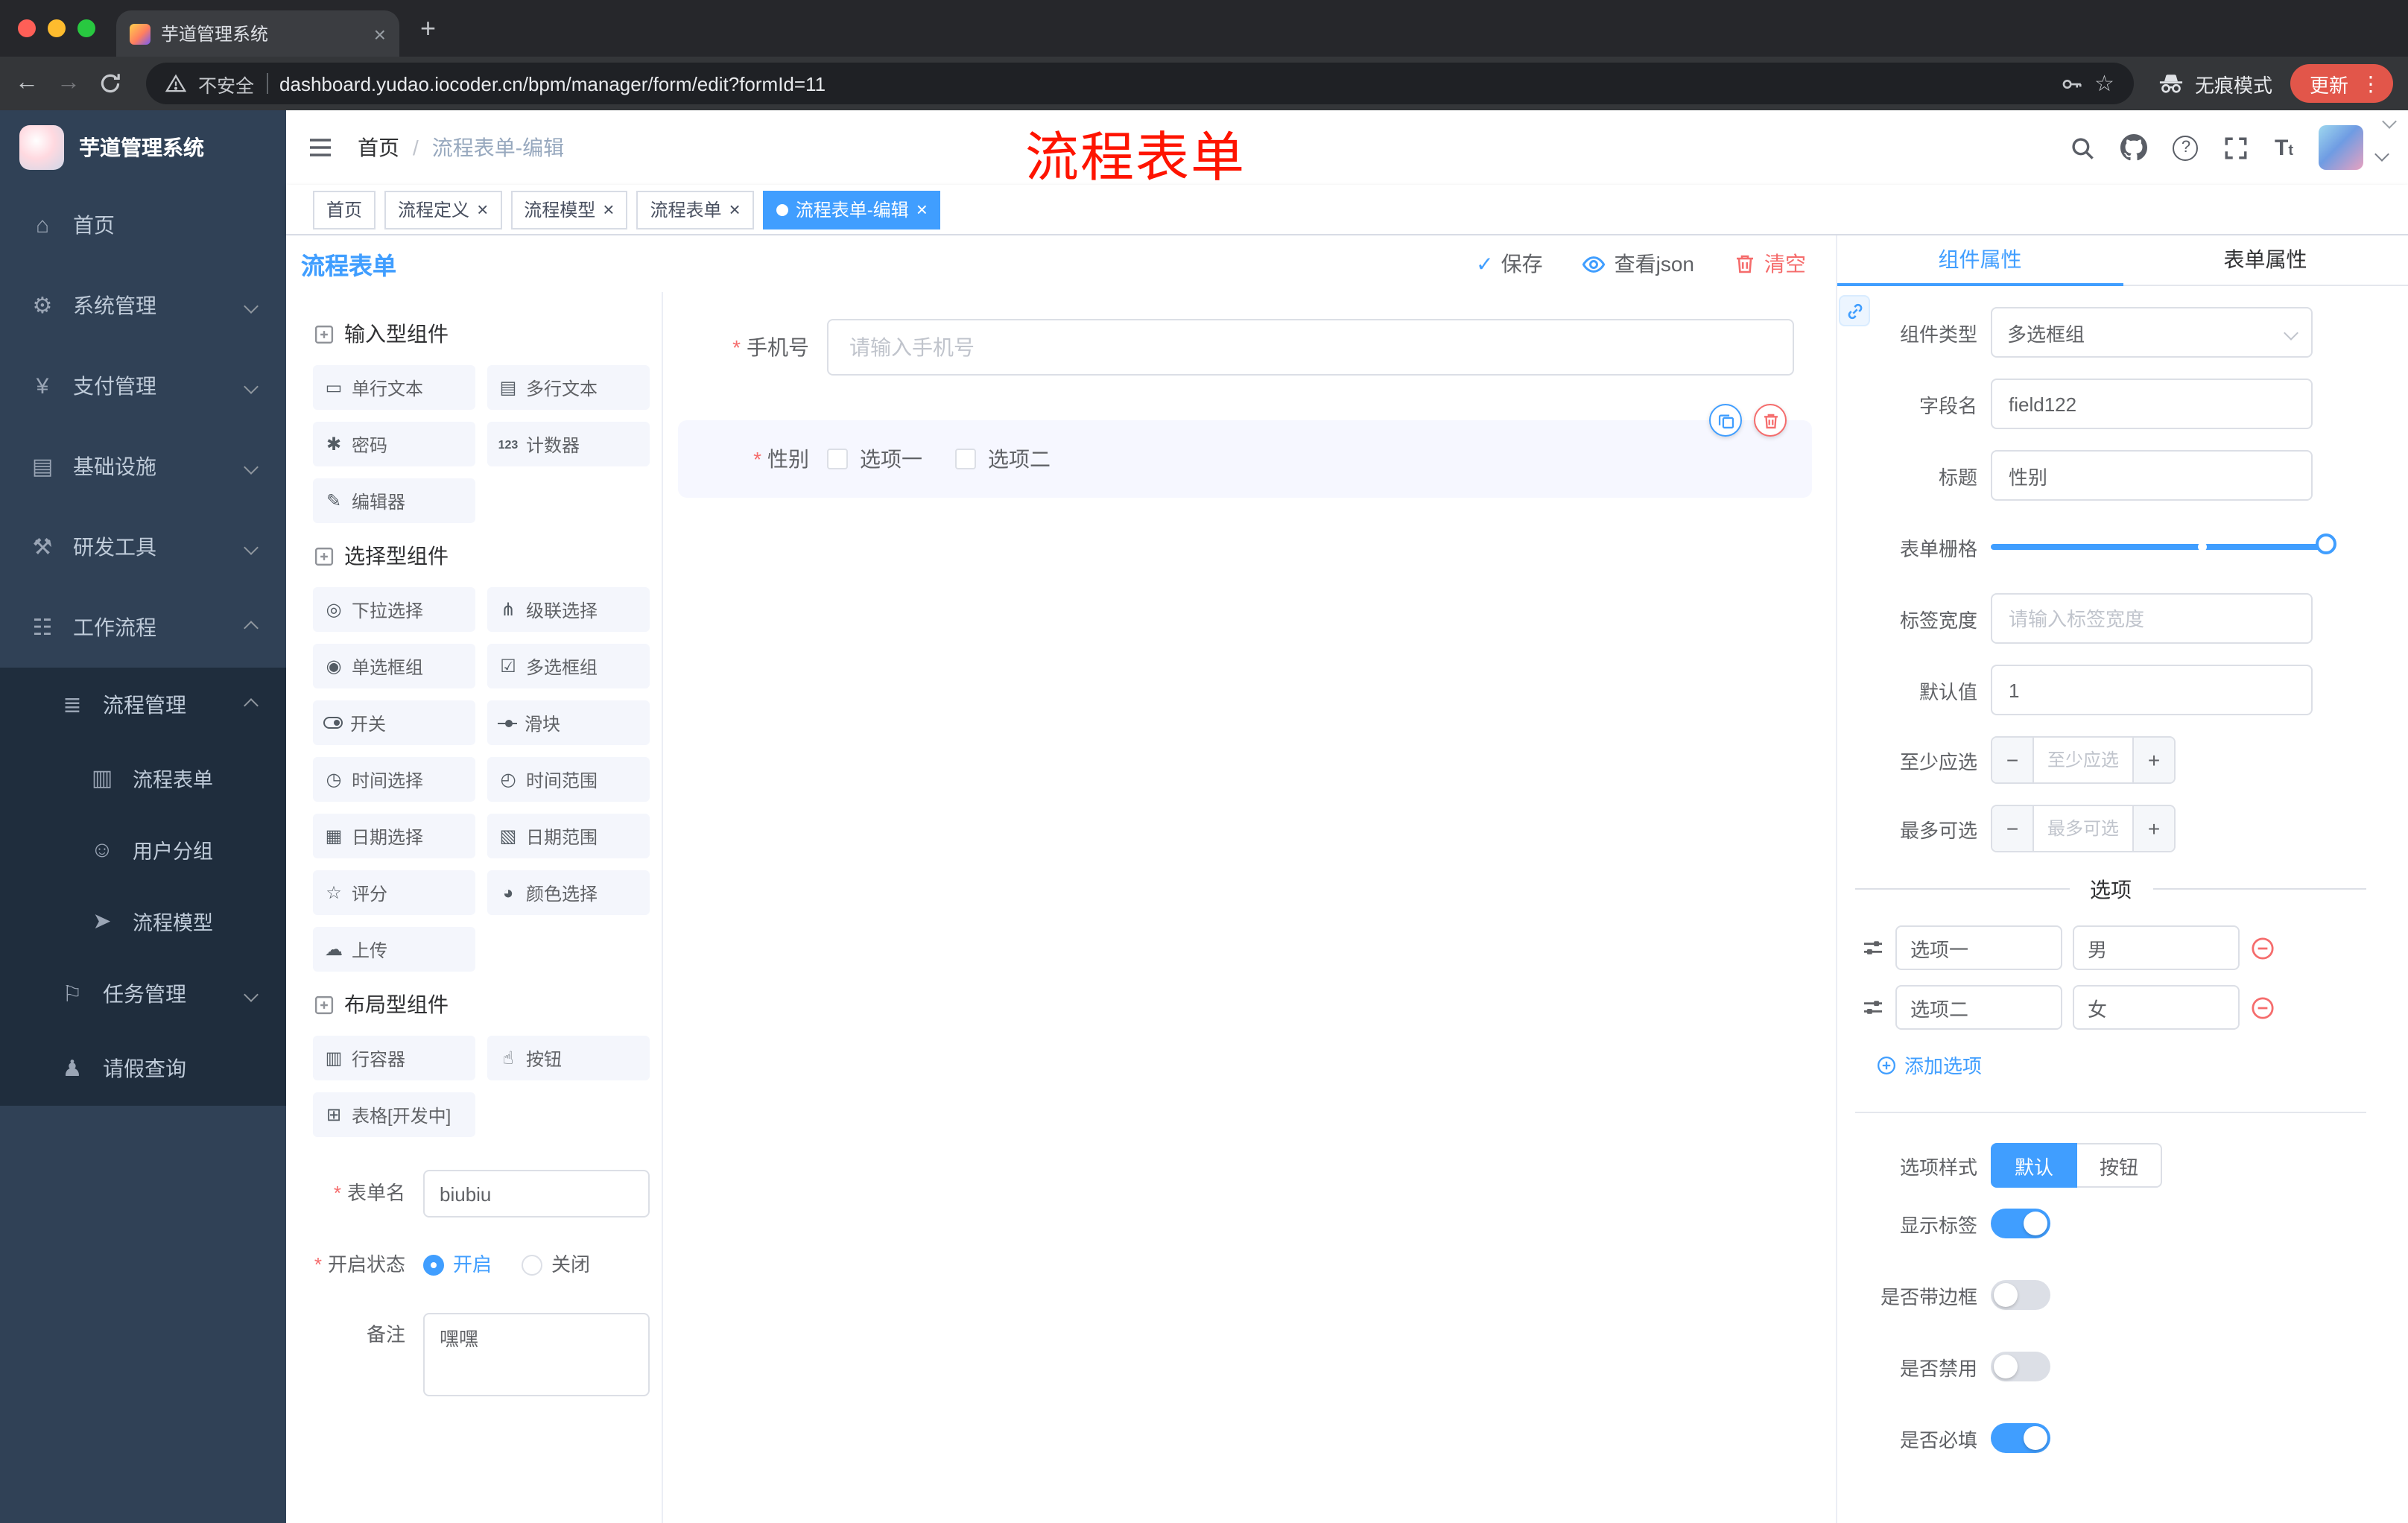 The width and height of the screenshot is (2408, 1523). What do you see at coordinates (1769, 264) in the screenshot?
I see `clear-button: 清空` at bounding box center [1769, 264].